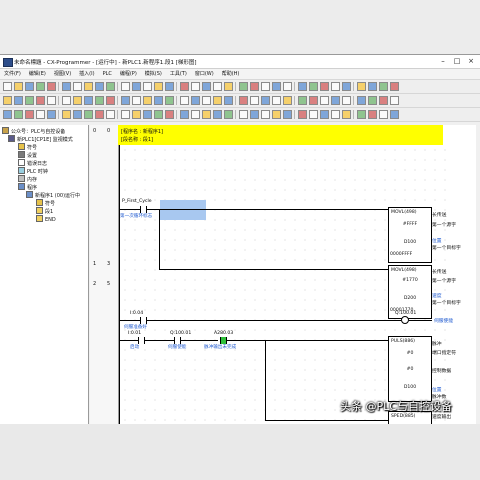 Image resolution: width=480 pixels, height=480 pixels. I want to click on menu-plc: PLC, so click(107, 74).